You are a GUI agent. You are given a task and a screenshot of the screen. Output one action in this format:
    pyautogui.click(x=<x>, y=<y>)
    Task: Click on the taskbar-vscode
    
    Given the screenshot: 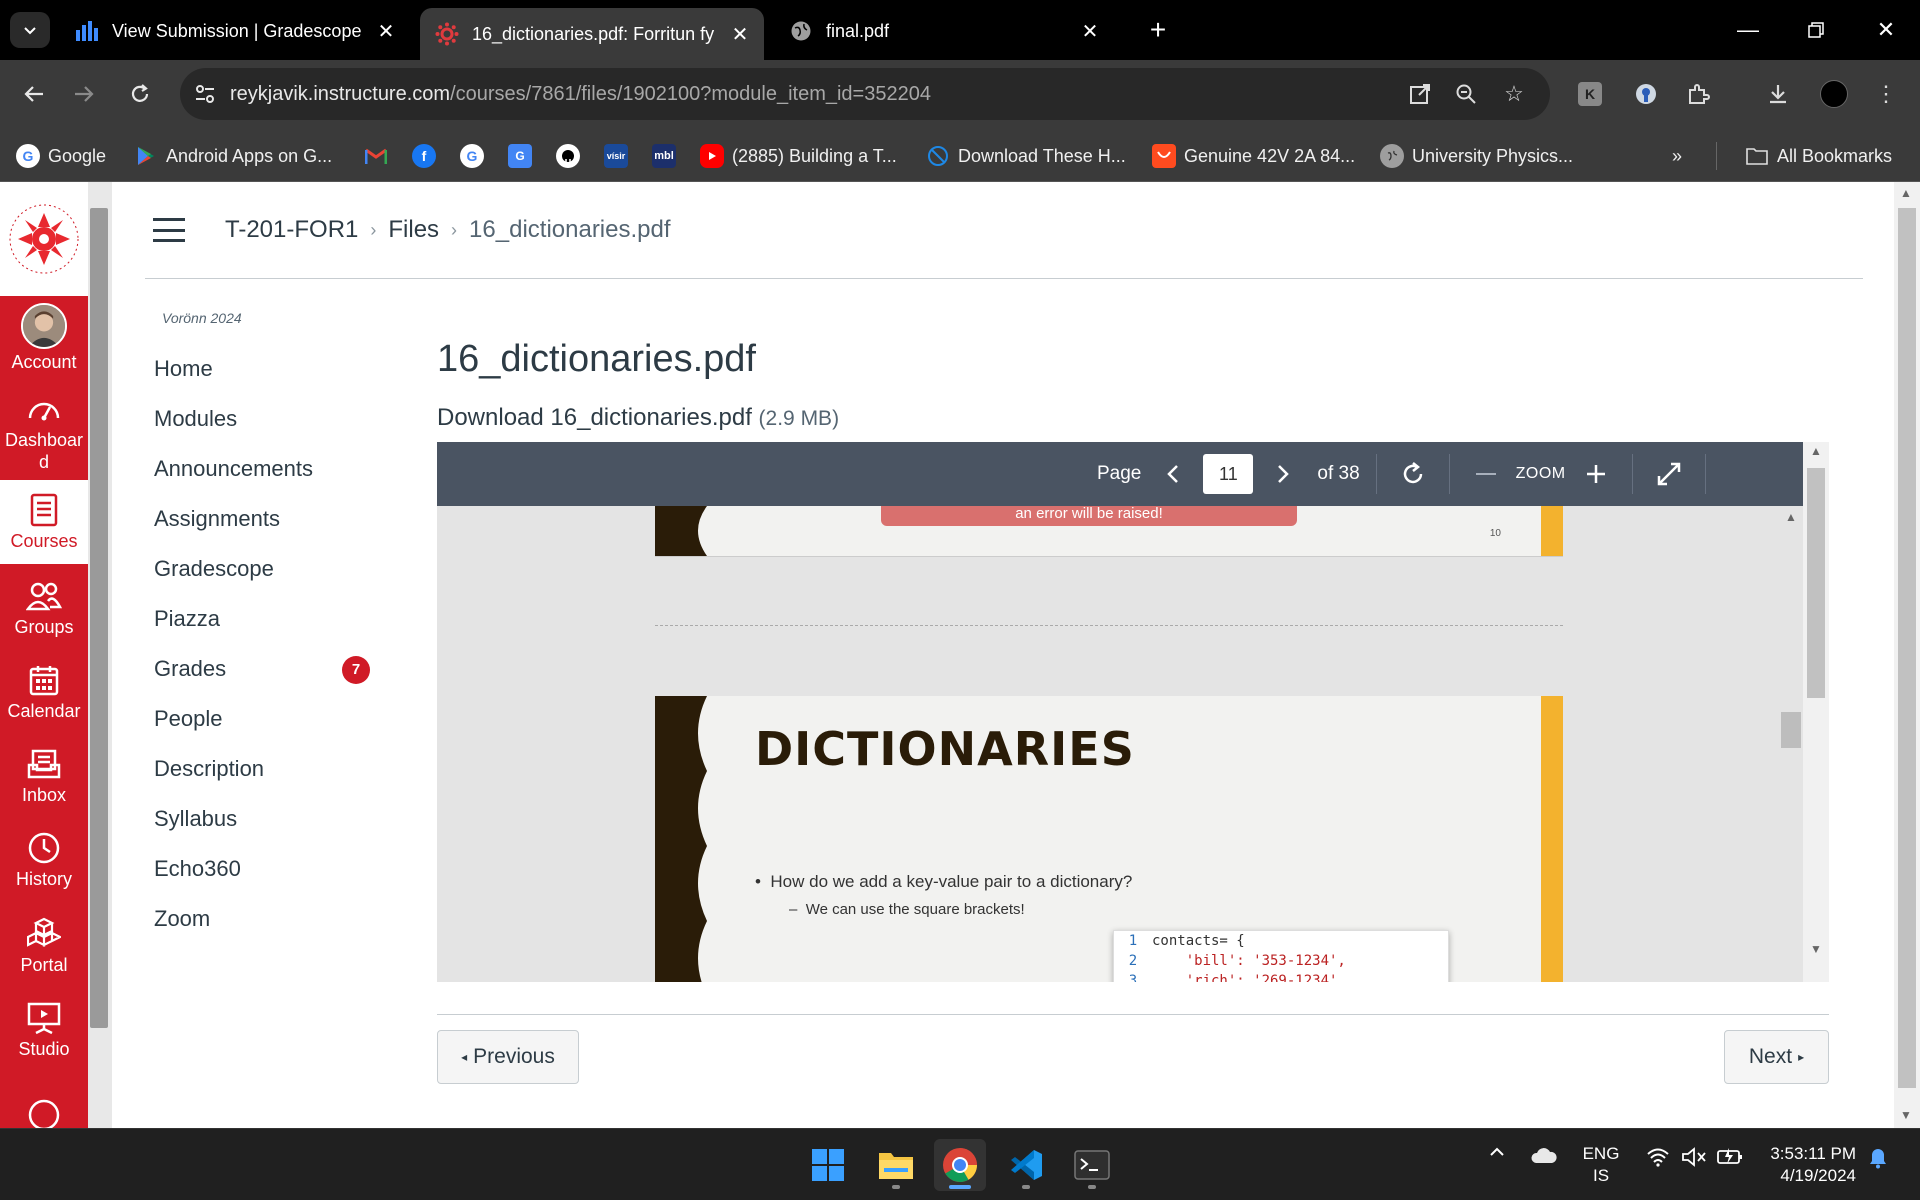 What is the action you would take?
    pyautogui.click(x=1026, y=1165)
    